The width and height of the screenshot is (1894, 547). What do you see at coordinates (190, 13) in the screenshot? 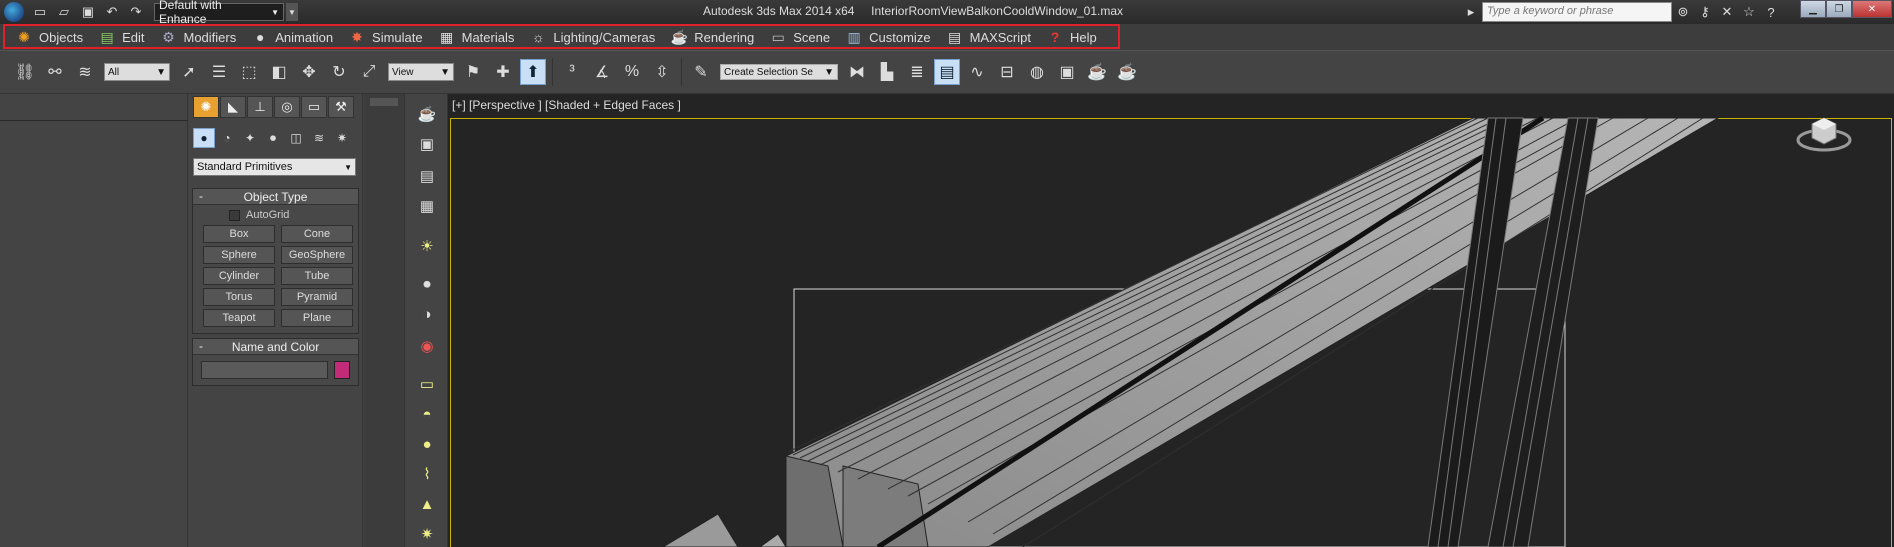
I see `workspace-label: Default with Enhance` at bounding box center [190, 13].